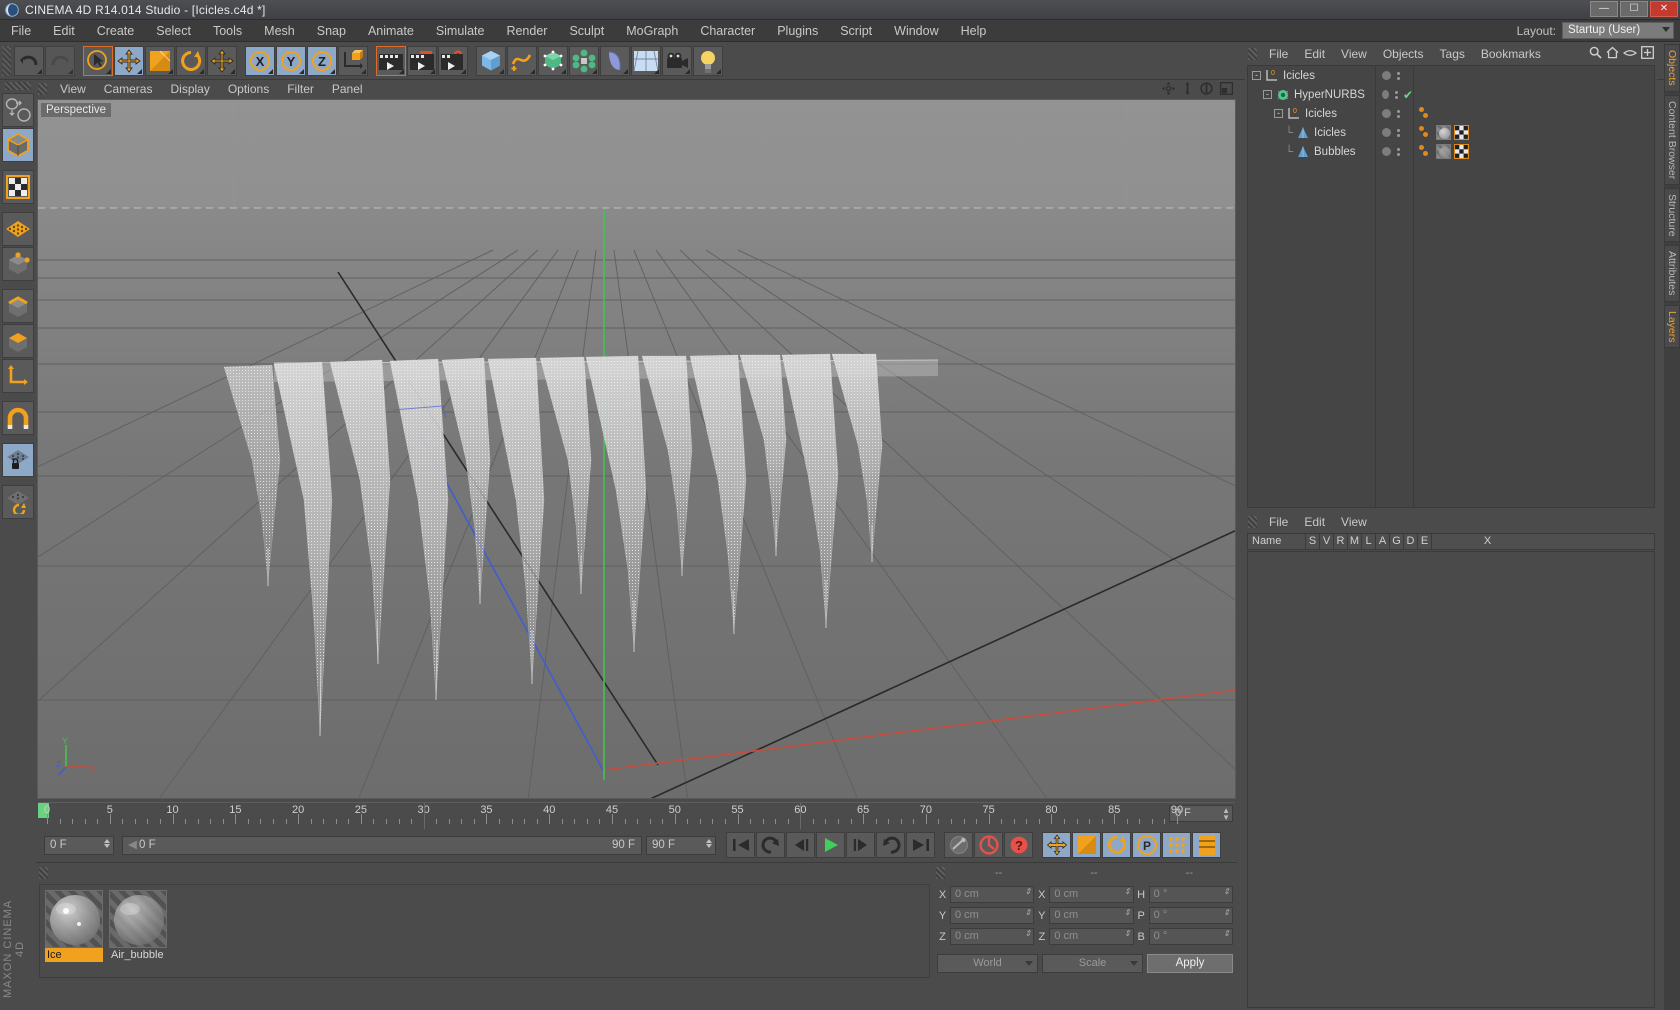  I want to click on lock-workplane-button, so click(18, 460).